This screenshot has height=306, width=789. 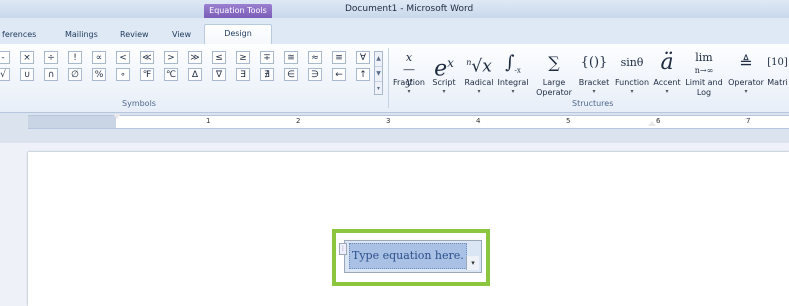 What do you see at coordinates (291, 74) in the screenshot?
I see `symbol-button: ∈` at bounding box center [291, 74].